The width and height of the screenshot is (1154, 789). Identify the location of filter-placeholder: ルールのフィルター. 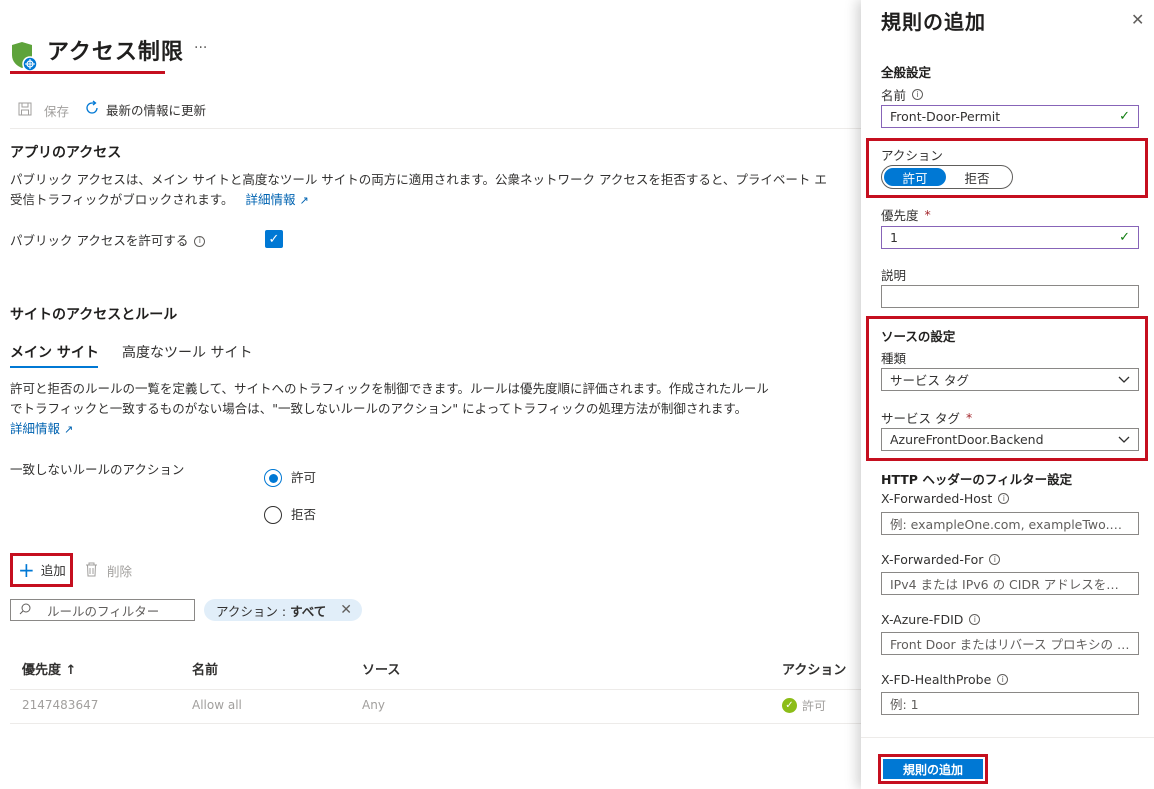
(103, 611).